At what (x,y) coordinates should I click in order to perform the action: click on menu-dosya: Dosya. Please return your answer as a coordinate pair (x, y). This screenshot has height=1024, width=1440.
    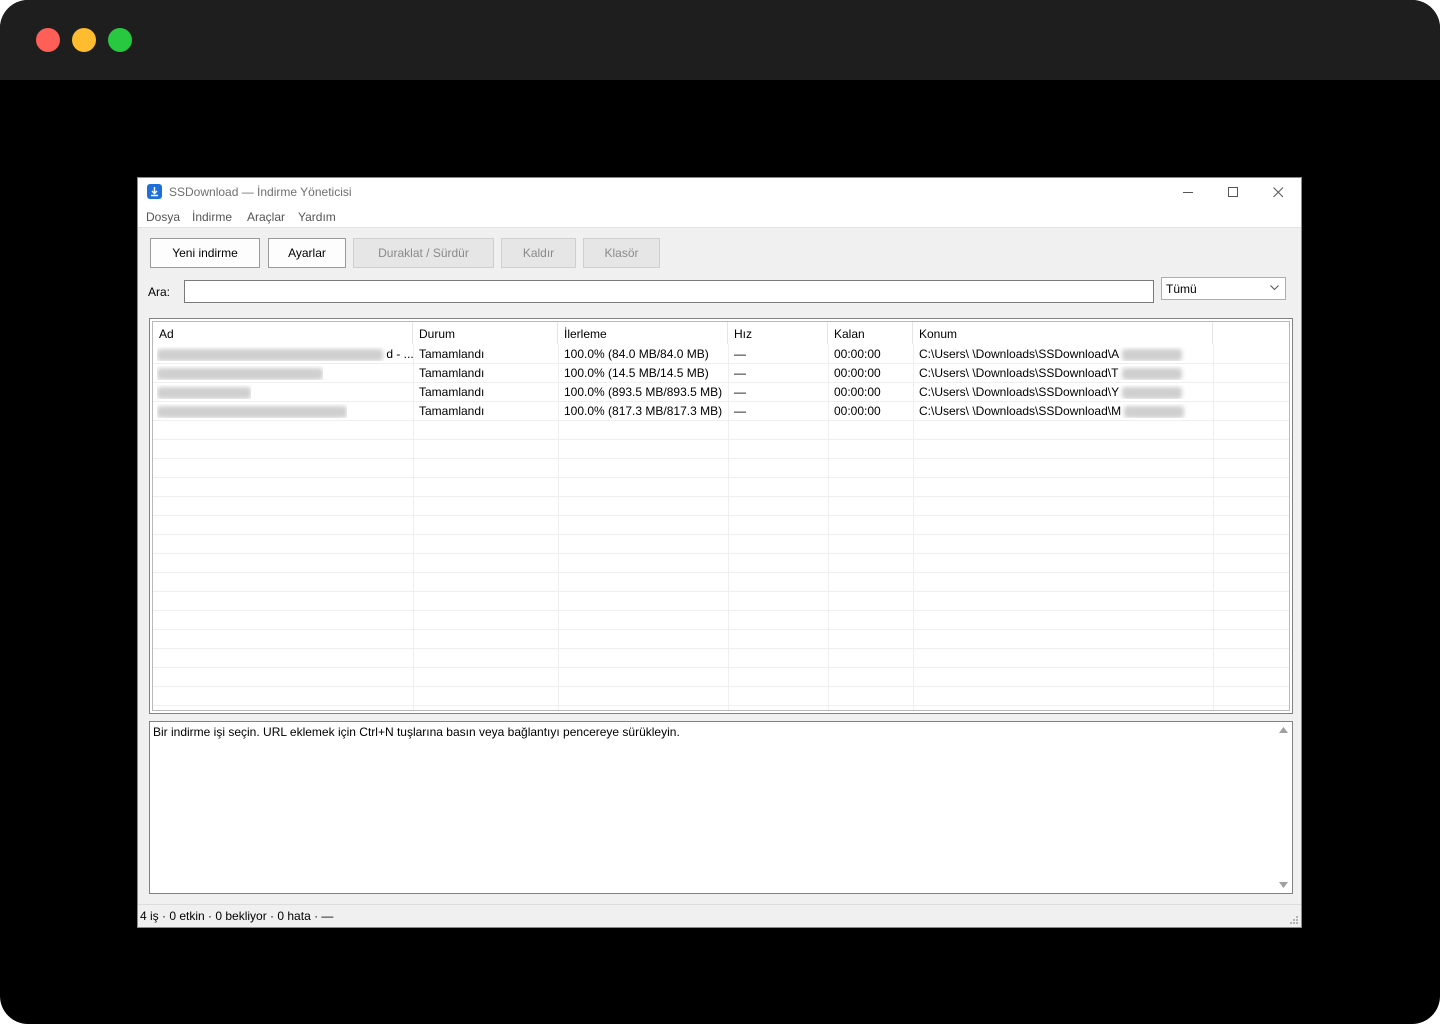
    Looking at the image, I should click on (163, 217).